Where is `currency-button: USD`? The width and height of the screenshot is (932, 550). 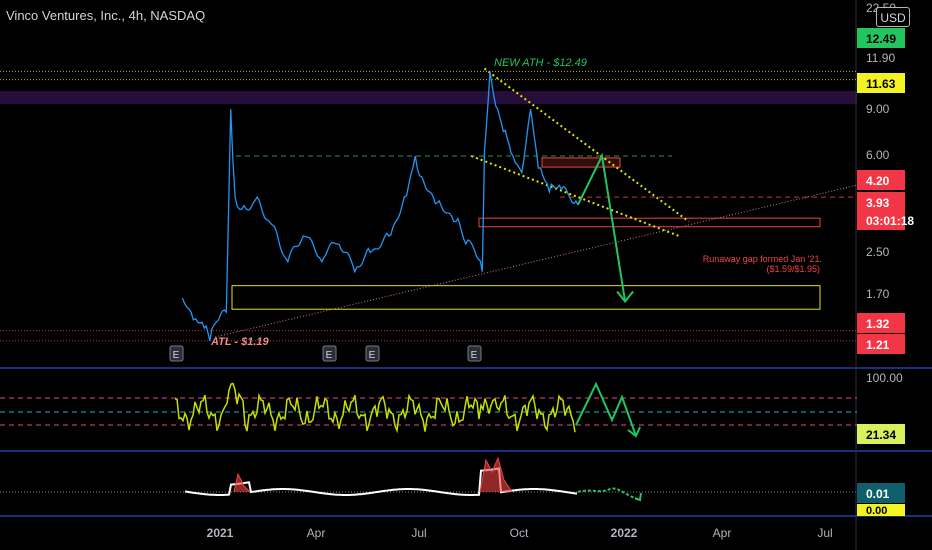
currency-button: USD is located at coordinates (893, 17).